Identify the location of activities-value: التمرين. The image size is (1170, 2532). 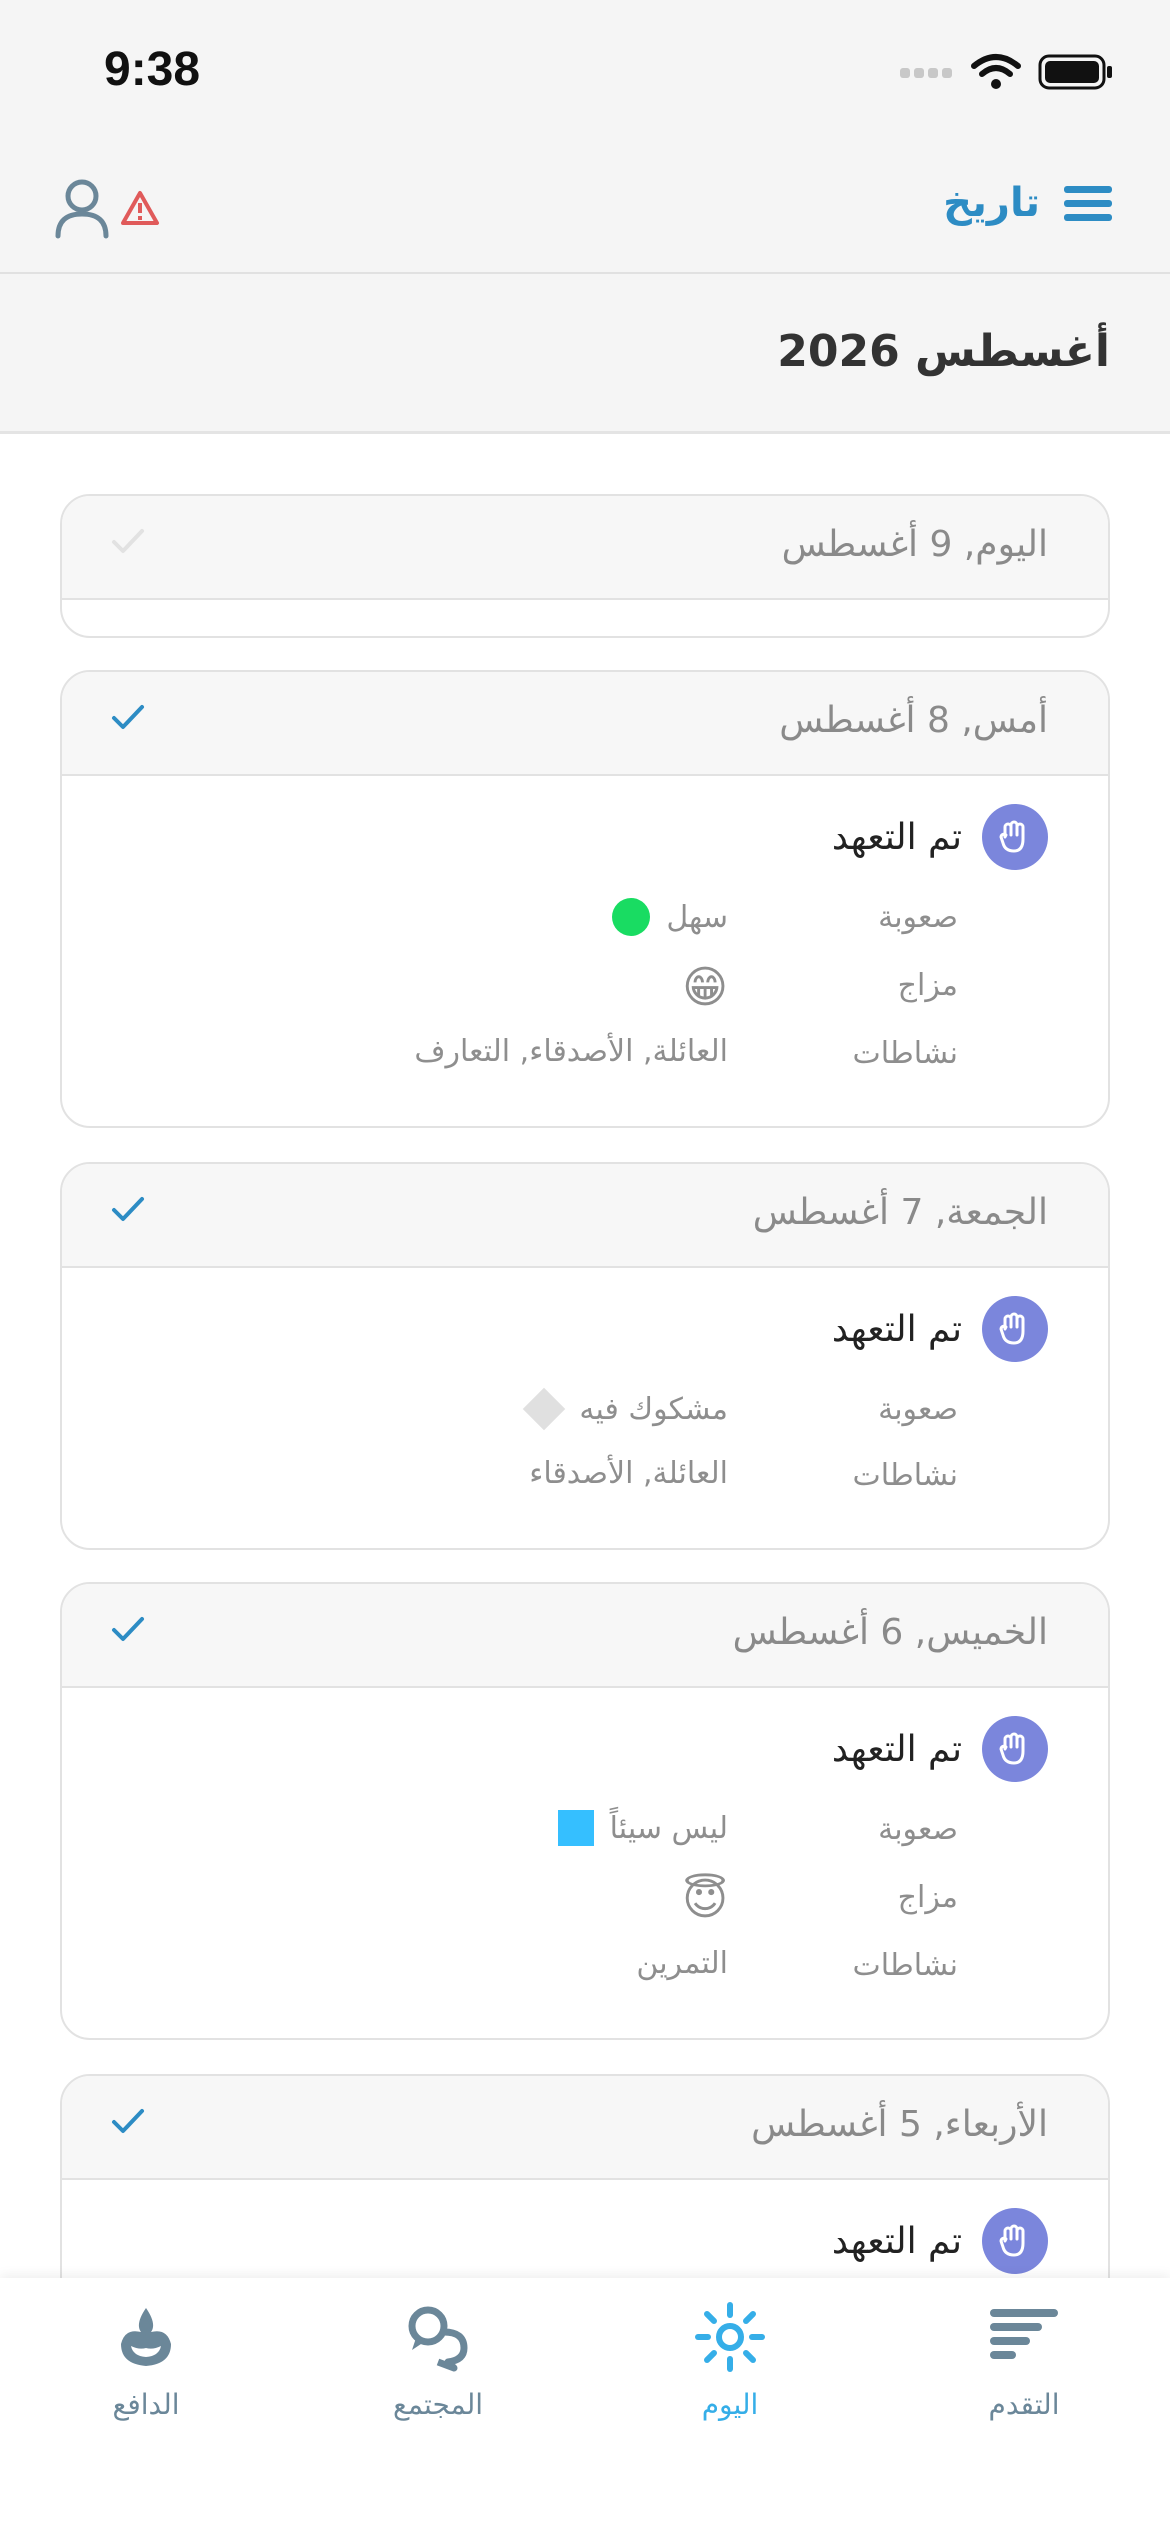
(682, 1963).